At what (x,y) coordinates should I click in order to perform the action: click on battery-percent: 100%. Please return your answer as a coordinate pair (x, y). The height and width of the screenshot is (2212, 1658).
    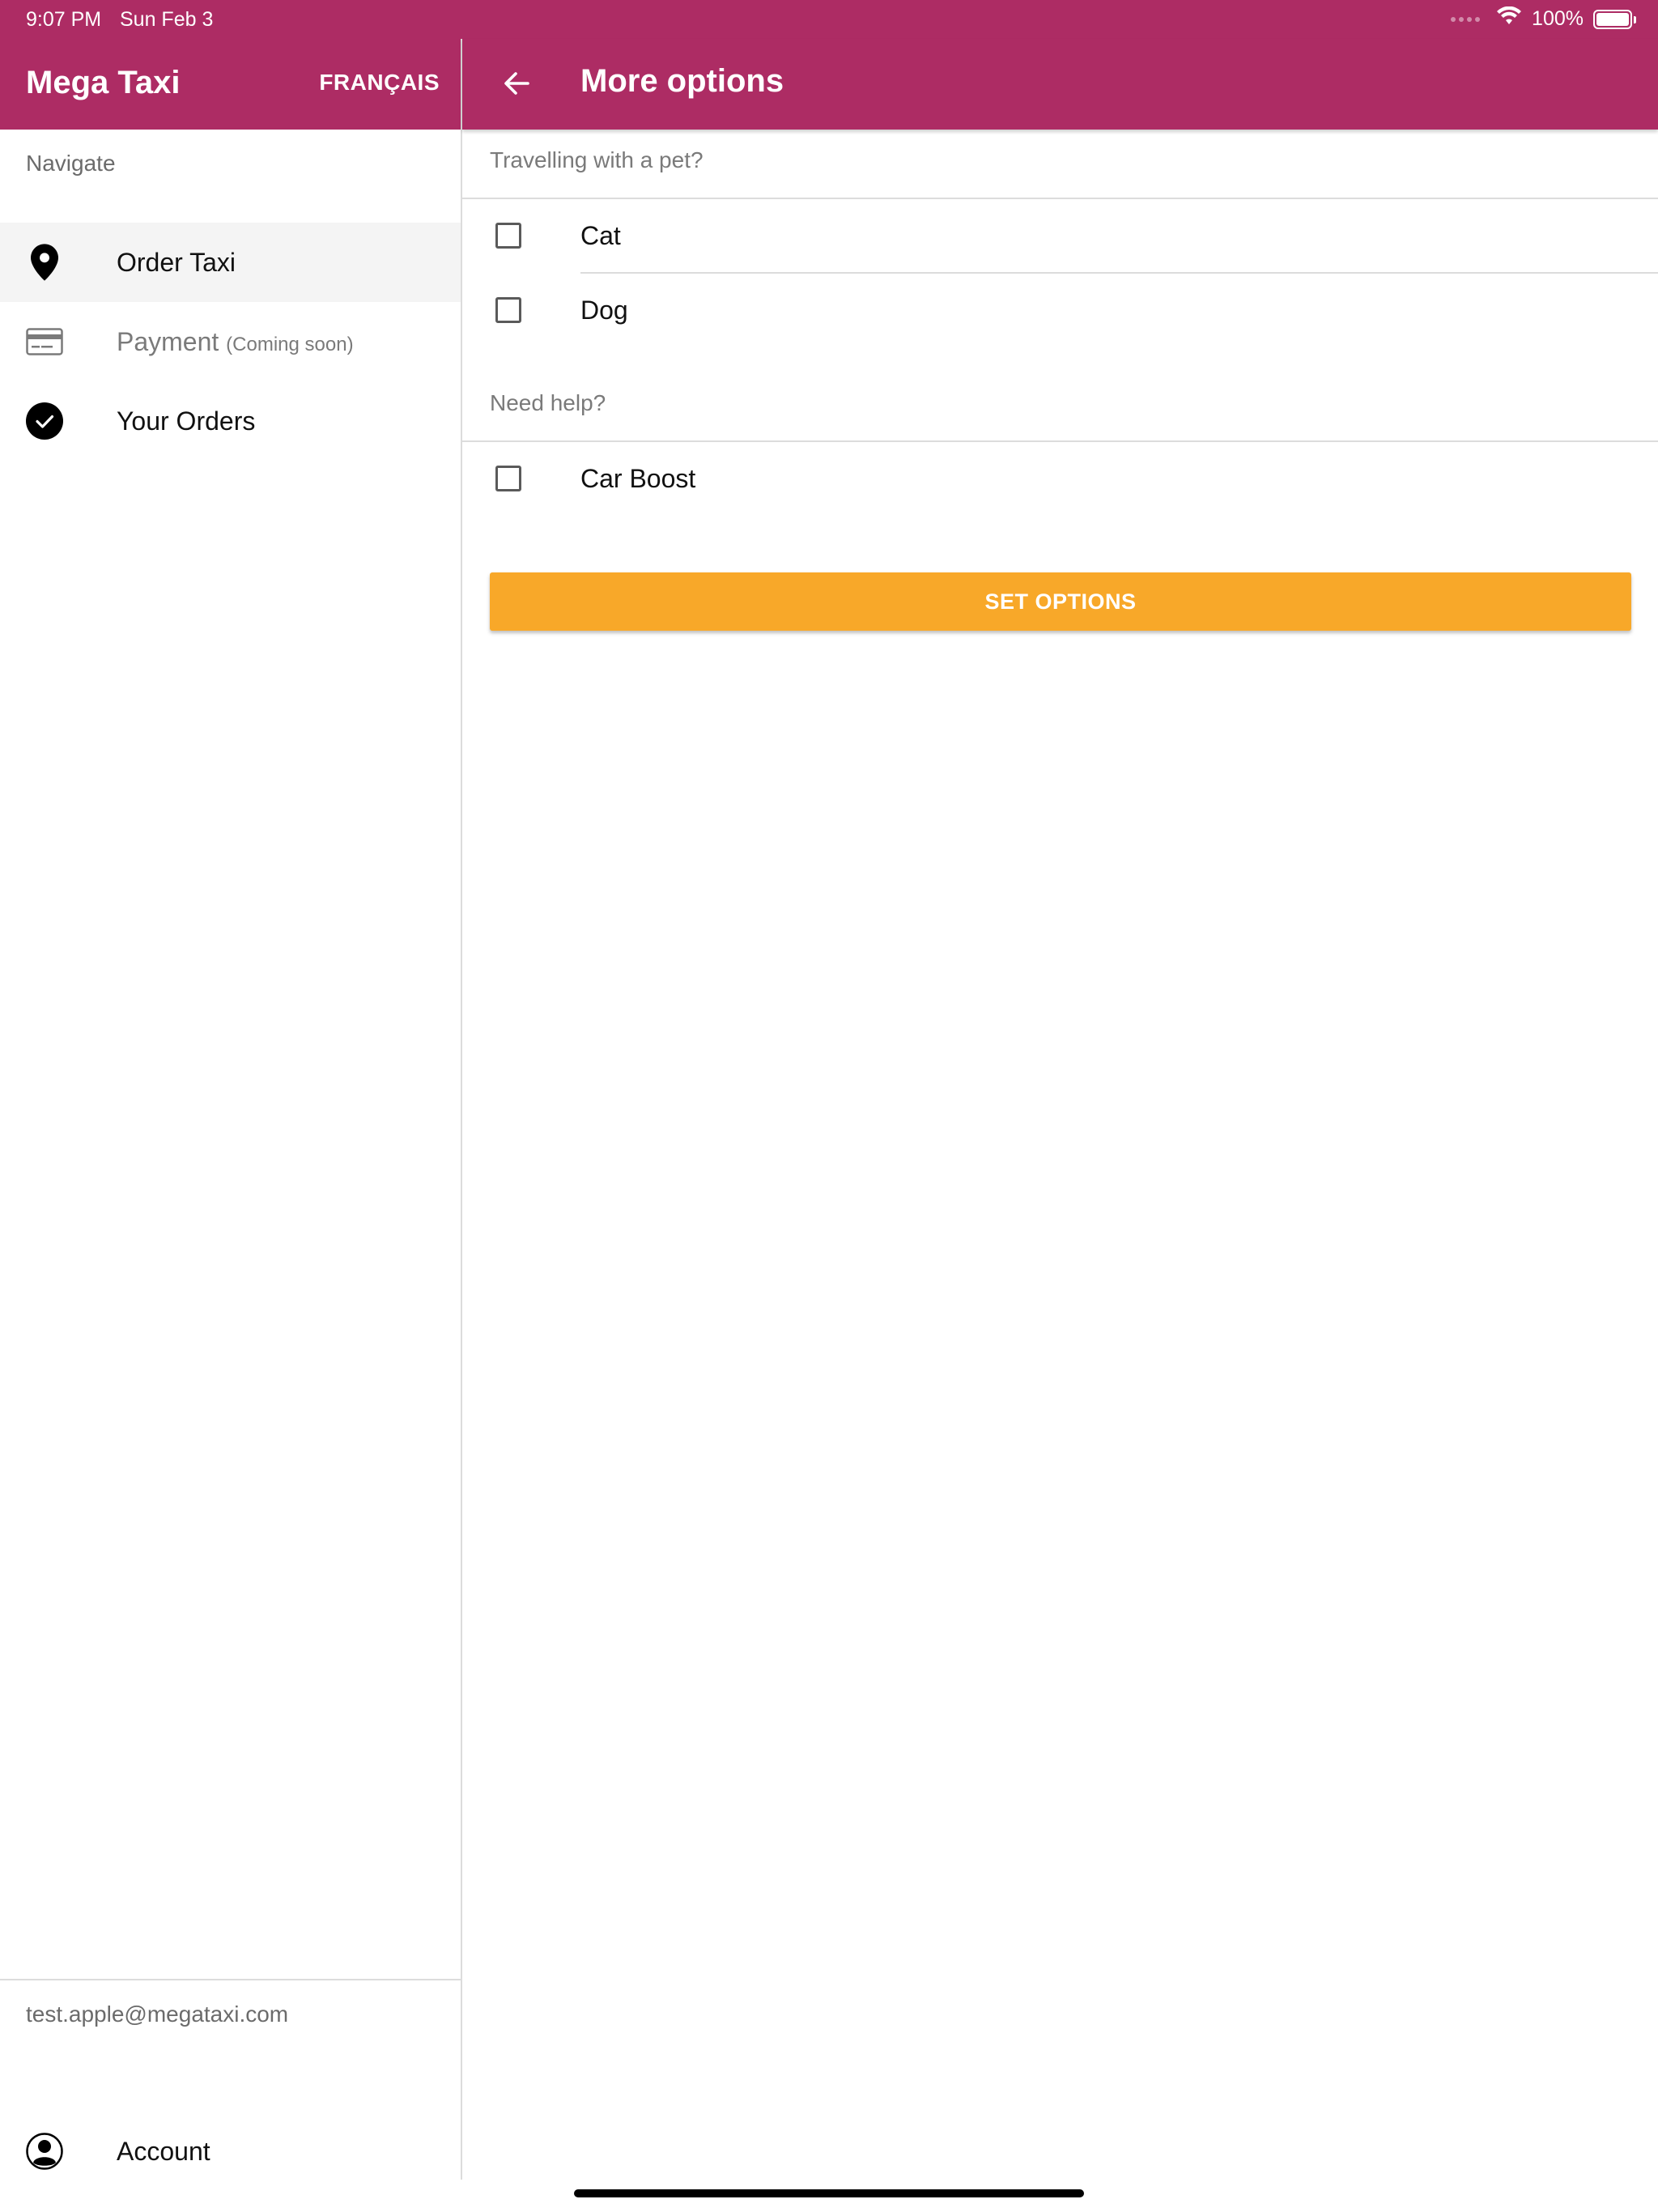
    Looking at the image, I should click on (1558, 19).